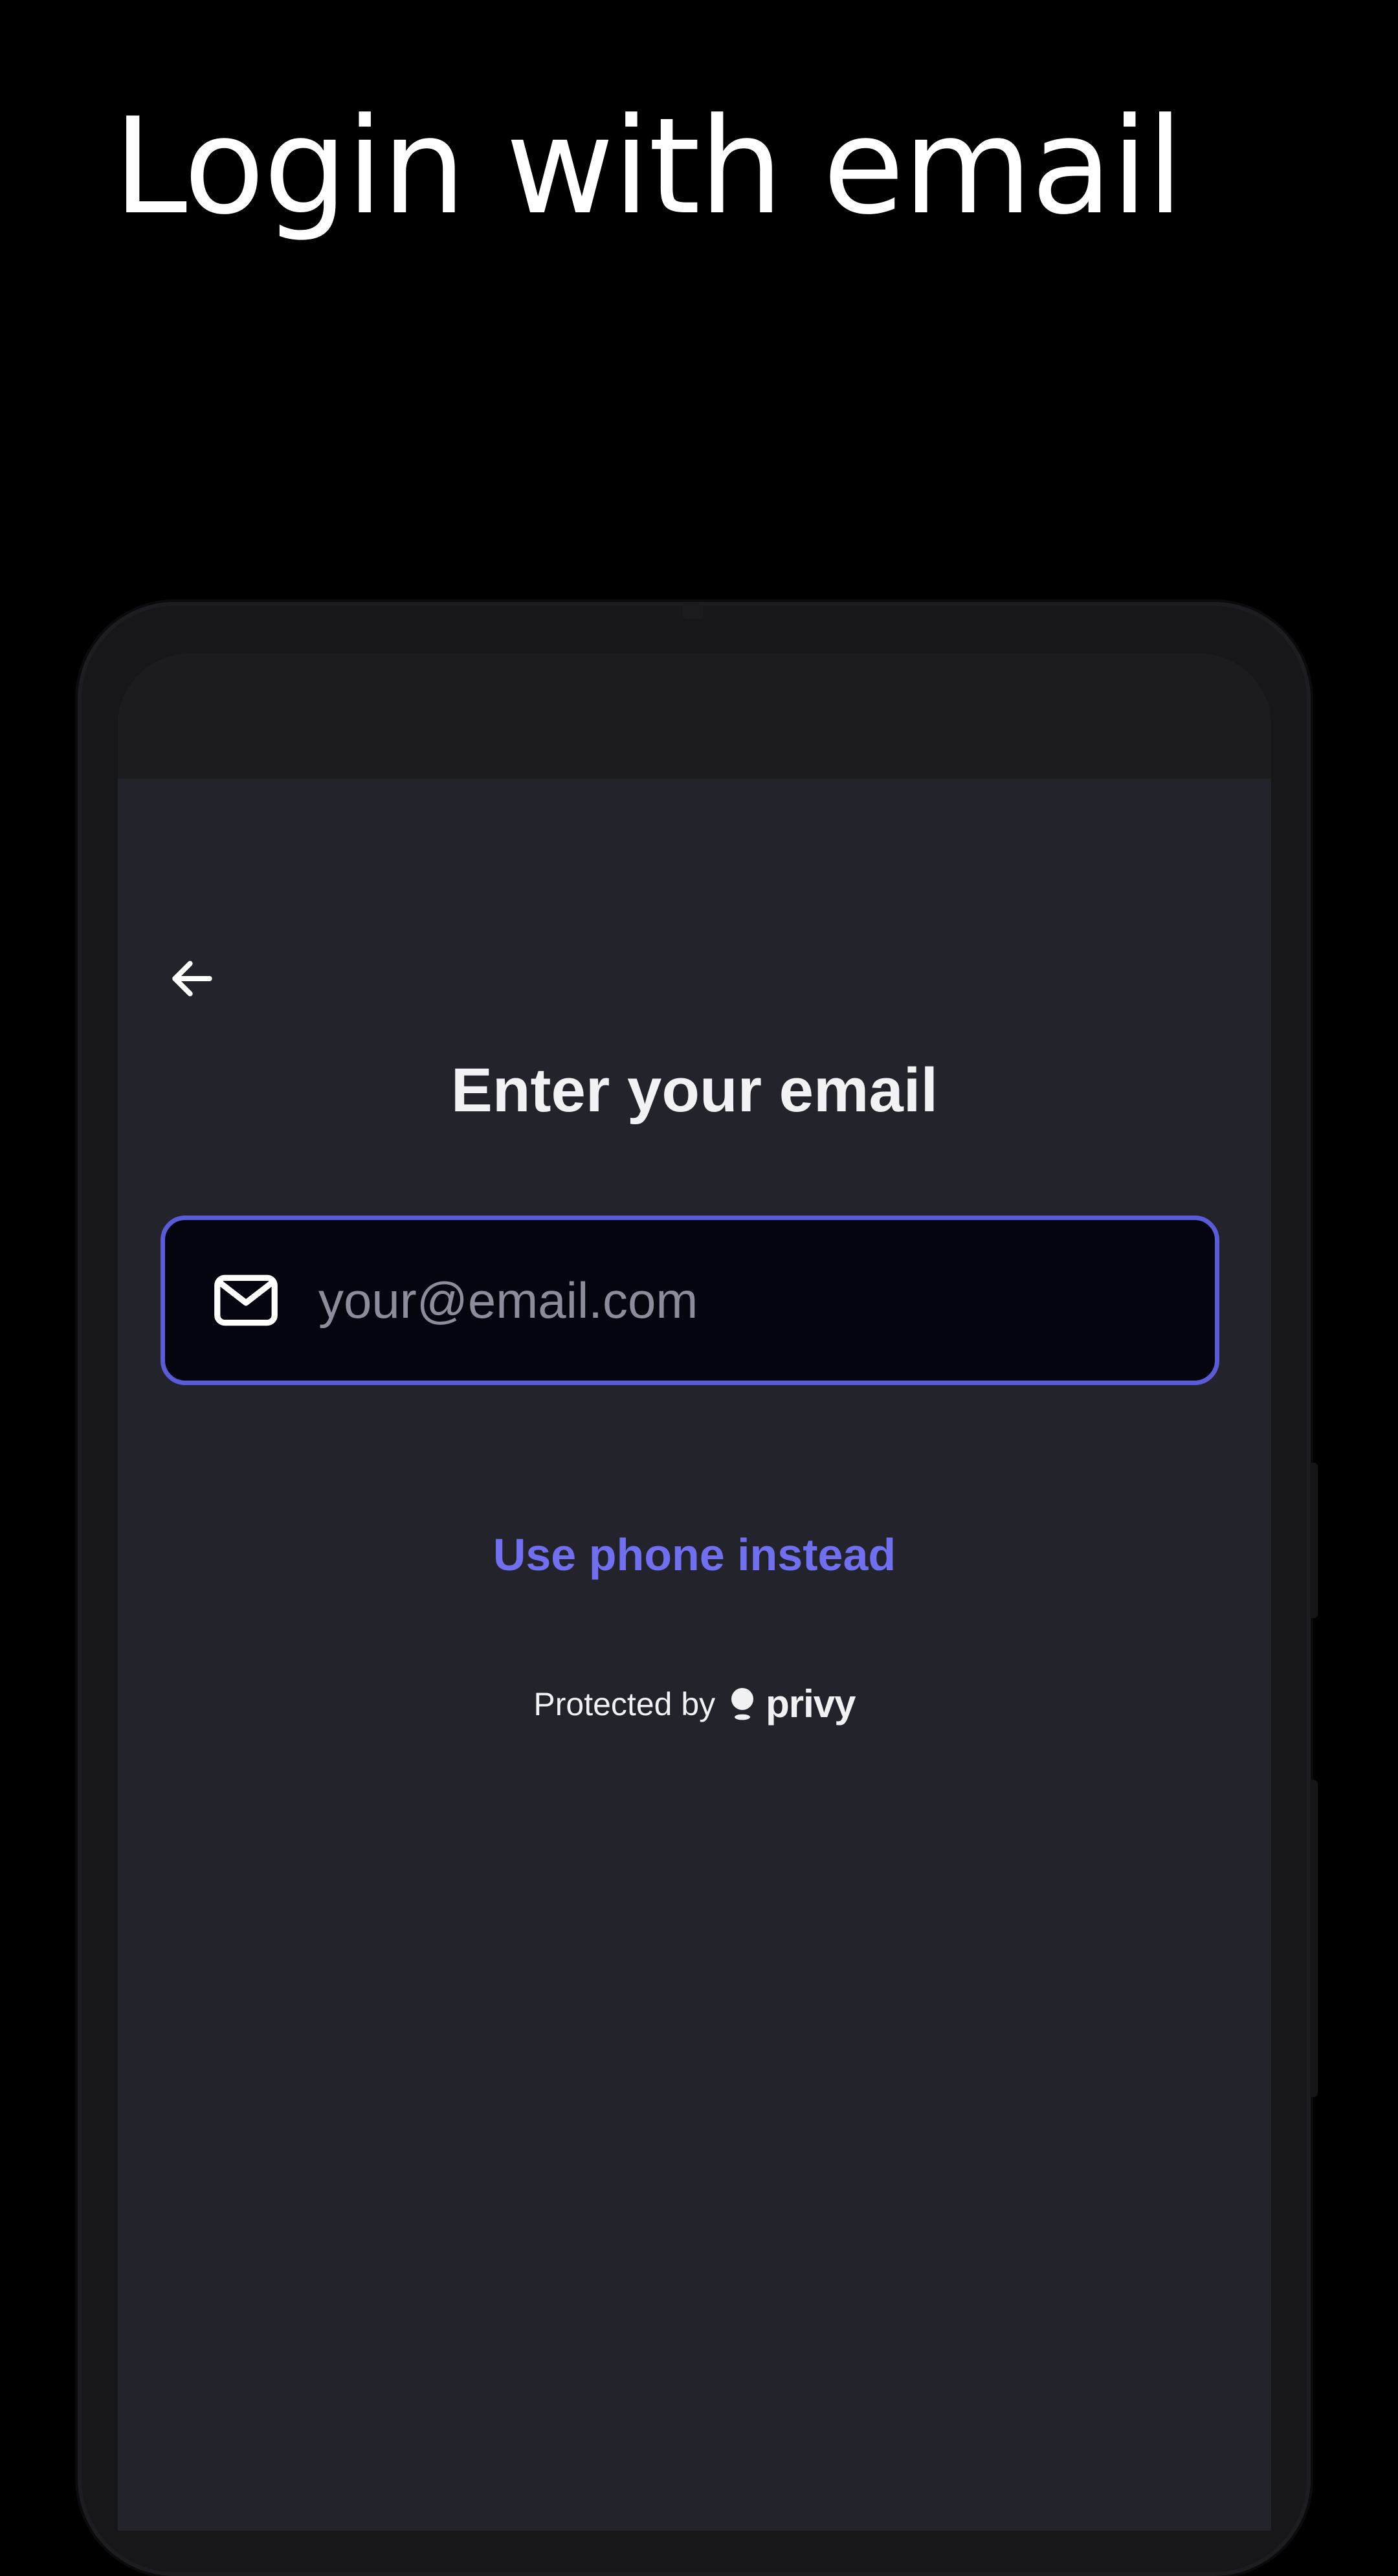 The image size is (1398, 2576). What do you see at coordinates (766, 1300) in the screenshot?
I see `email-input` at bounding box center [766, 1300].